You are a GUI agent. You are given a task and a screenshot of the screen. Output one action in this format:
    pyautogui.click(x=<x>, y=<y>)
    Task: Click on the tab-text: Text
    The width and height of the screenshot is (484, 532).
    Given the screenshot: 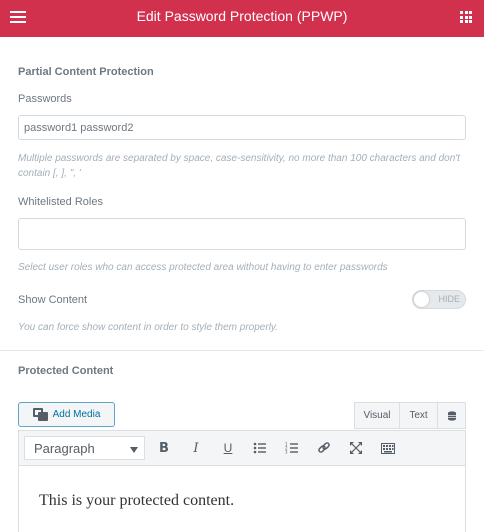 What is the action you would take?
    pyautogui.click(x=419, y=415)
    